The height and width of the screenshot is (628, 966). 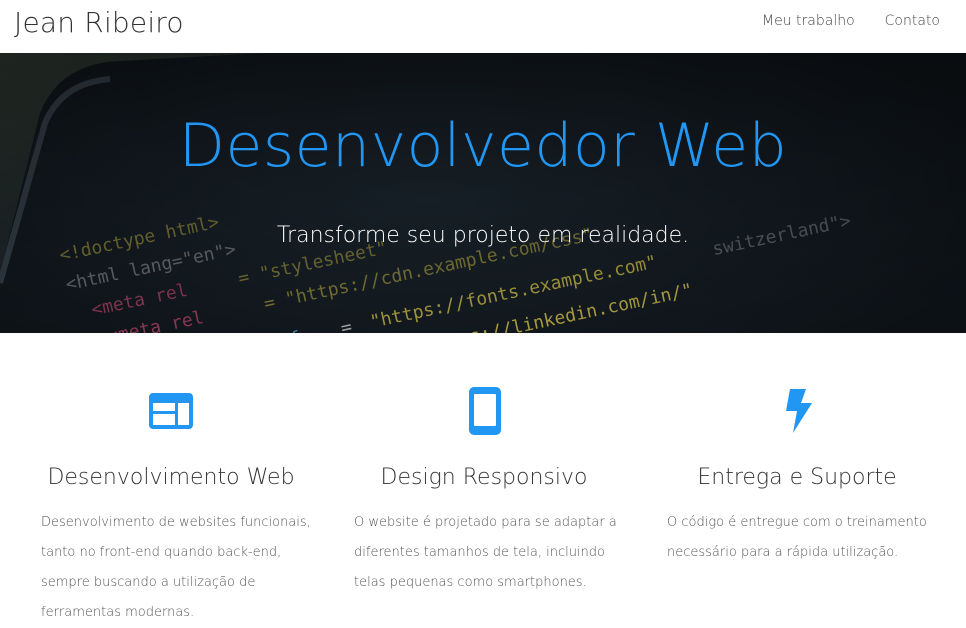 I want to click on feature-title: Desenvolvimento Web, so click(x=171, y=477).